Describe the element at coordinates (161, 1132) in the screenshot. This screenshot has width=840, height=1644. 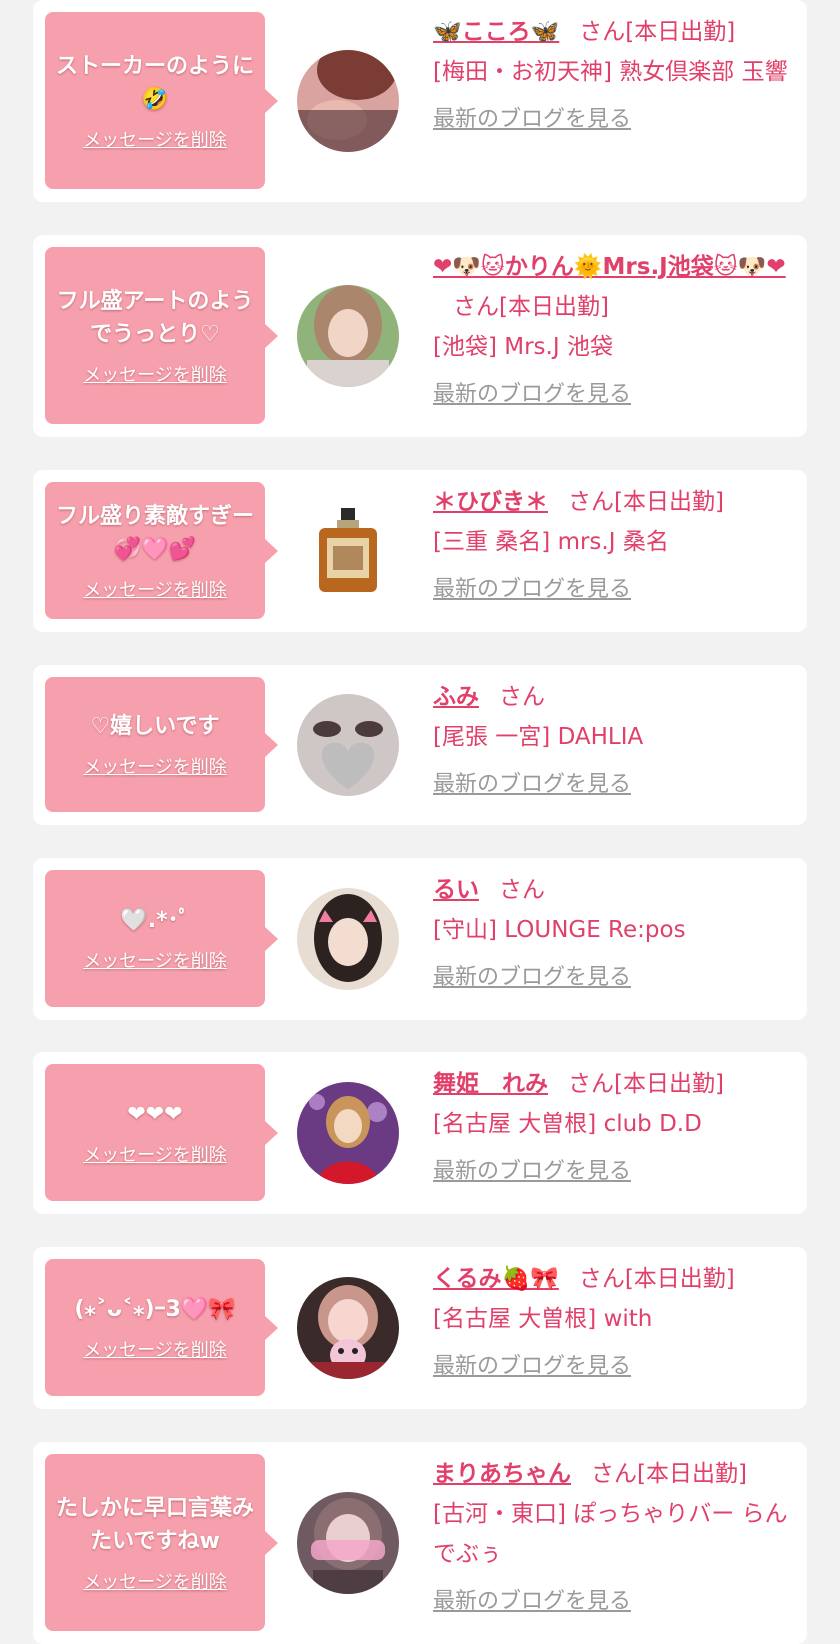
I see `message-bubble: ❤❤❤ メッセージを削除` at that location.